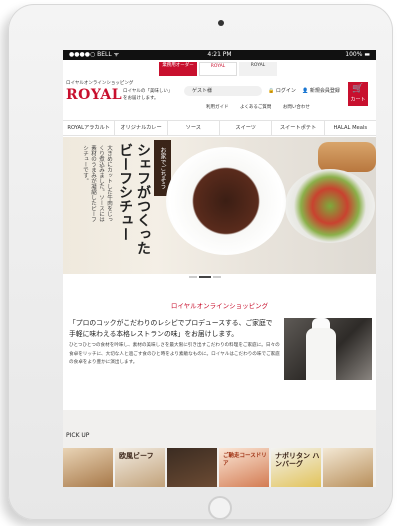 The width and height of the screenshot is (403, 526). What do you see at coordinates (285, 91) in the screenshot?
I see `login-label: ログイン` at bounding box center [285, 91].